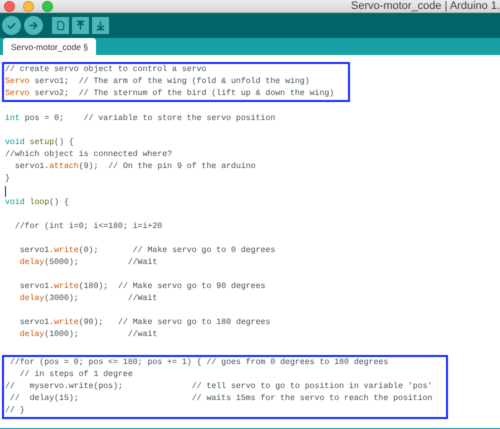  I want to click on code-line: delay(1000); //wait, so click(88, 335).